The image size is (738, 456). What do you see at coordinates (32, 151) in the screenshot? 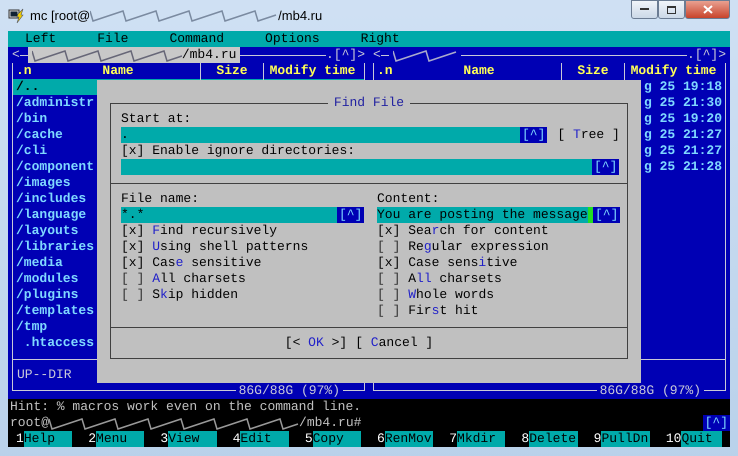
I see `file-name: /cli` at bounding box center [32, 151].